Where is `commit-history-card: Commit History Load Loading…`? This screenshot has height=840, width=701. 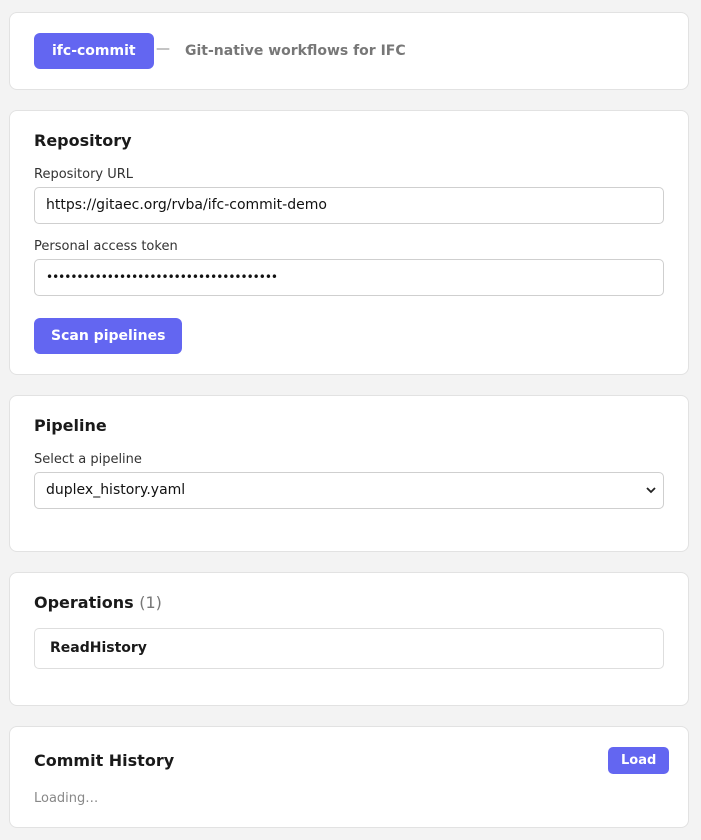 commit-history-card: Commit History Load Loading… is located at coordinates (349, 777).